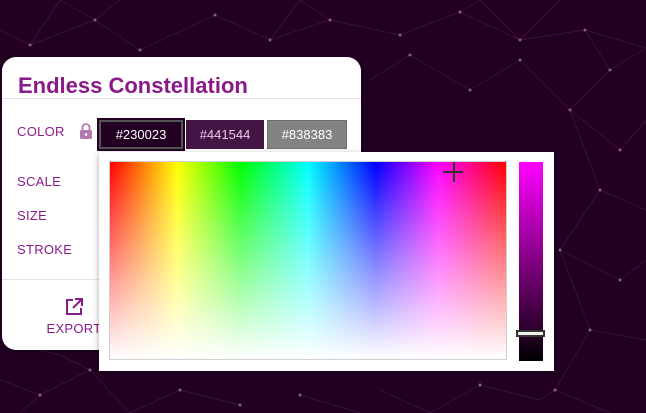  I want to click on divider, so click(181, 98).